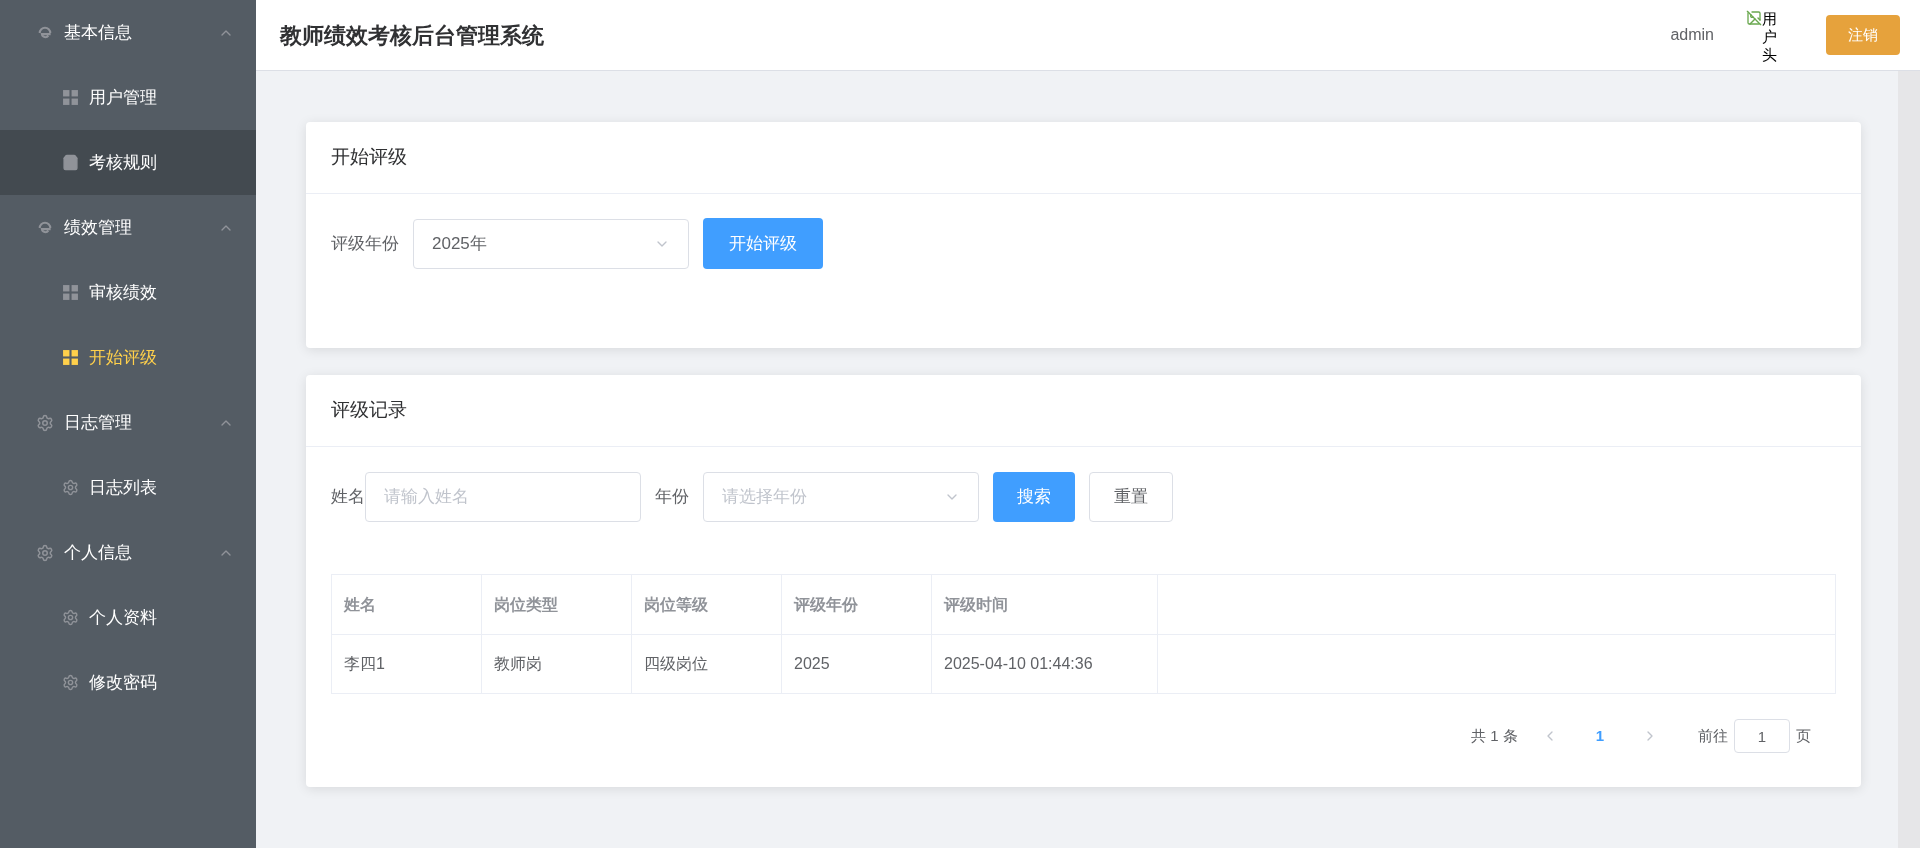 The width and height of the screenshot is (1920, 848). Describe the element at coordinates (857, 604) in the screenshot. I see `column-header: 评级年份` at that location.